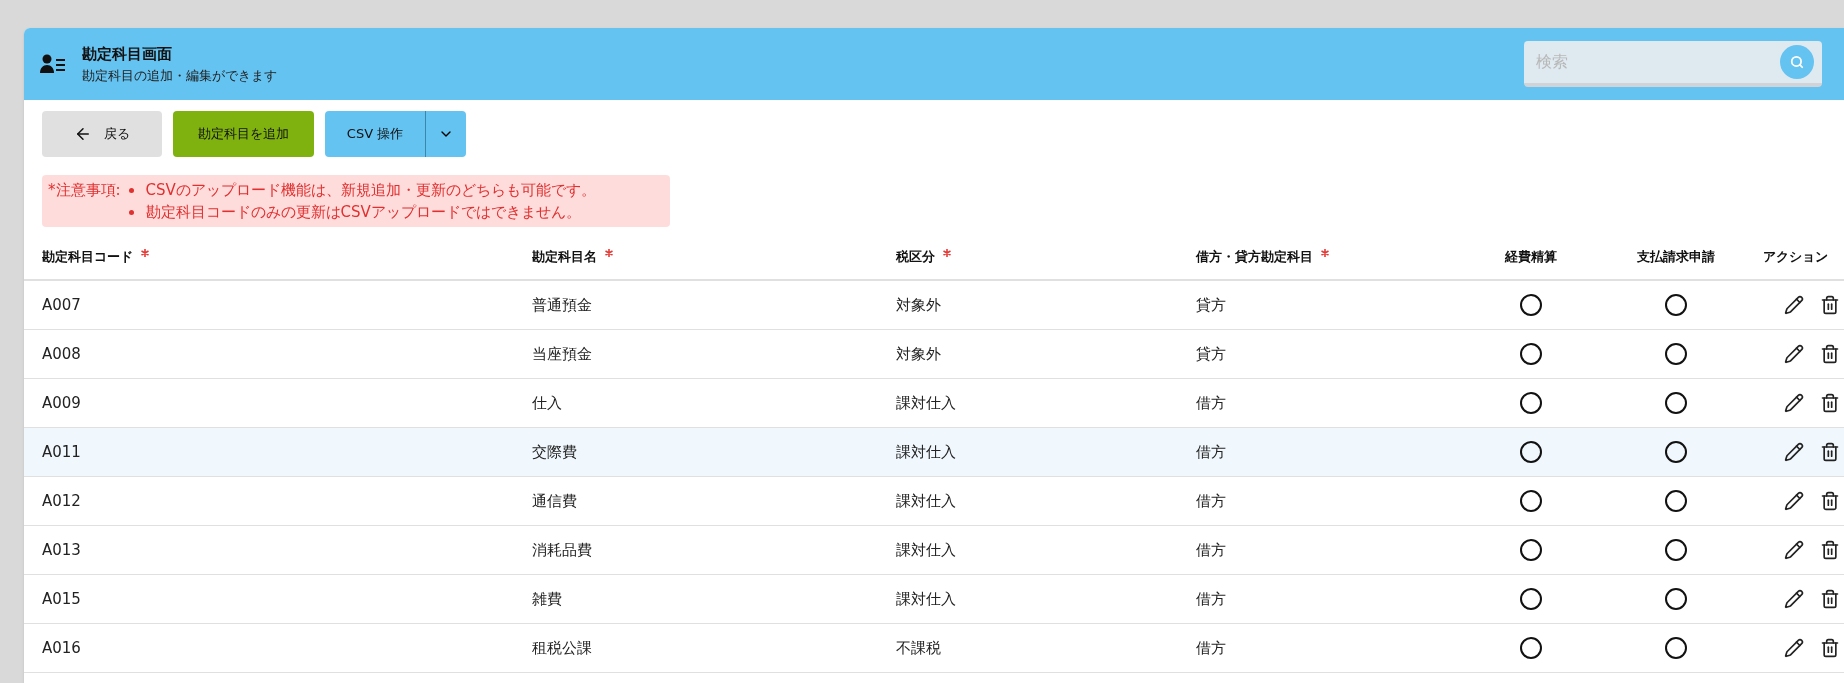 The image size is (1844, 683). What do you see at coordinates (127, 54) in the screenshot?
I see `page-title: 勘定科目画面` at bounding box center [127, 54].